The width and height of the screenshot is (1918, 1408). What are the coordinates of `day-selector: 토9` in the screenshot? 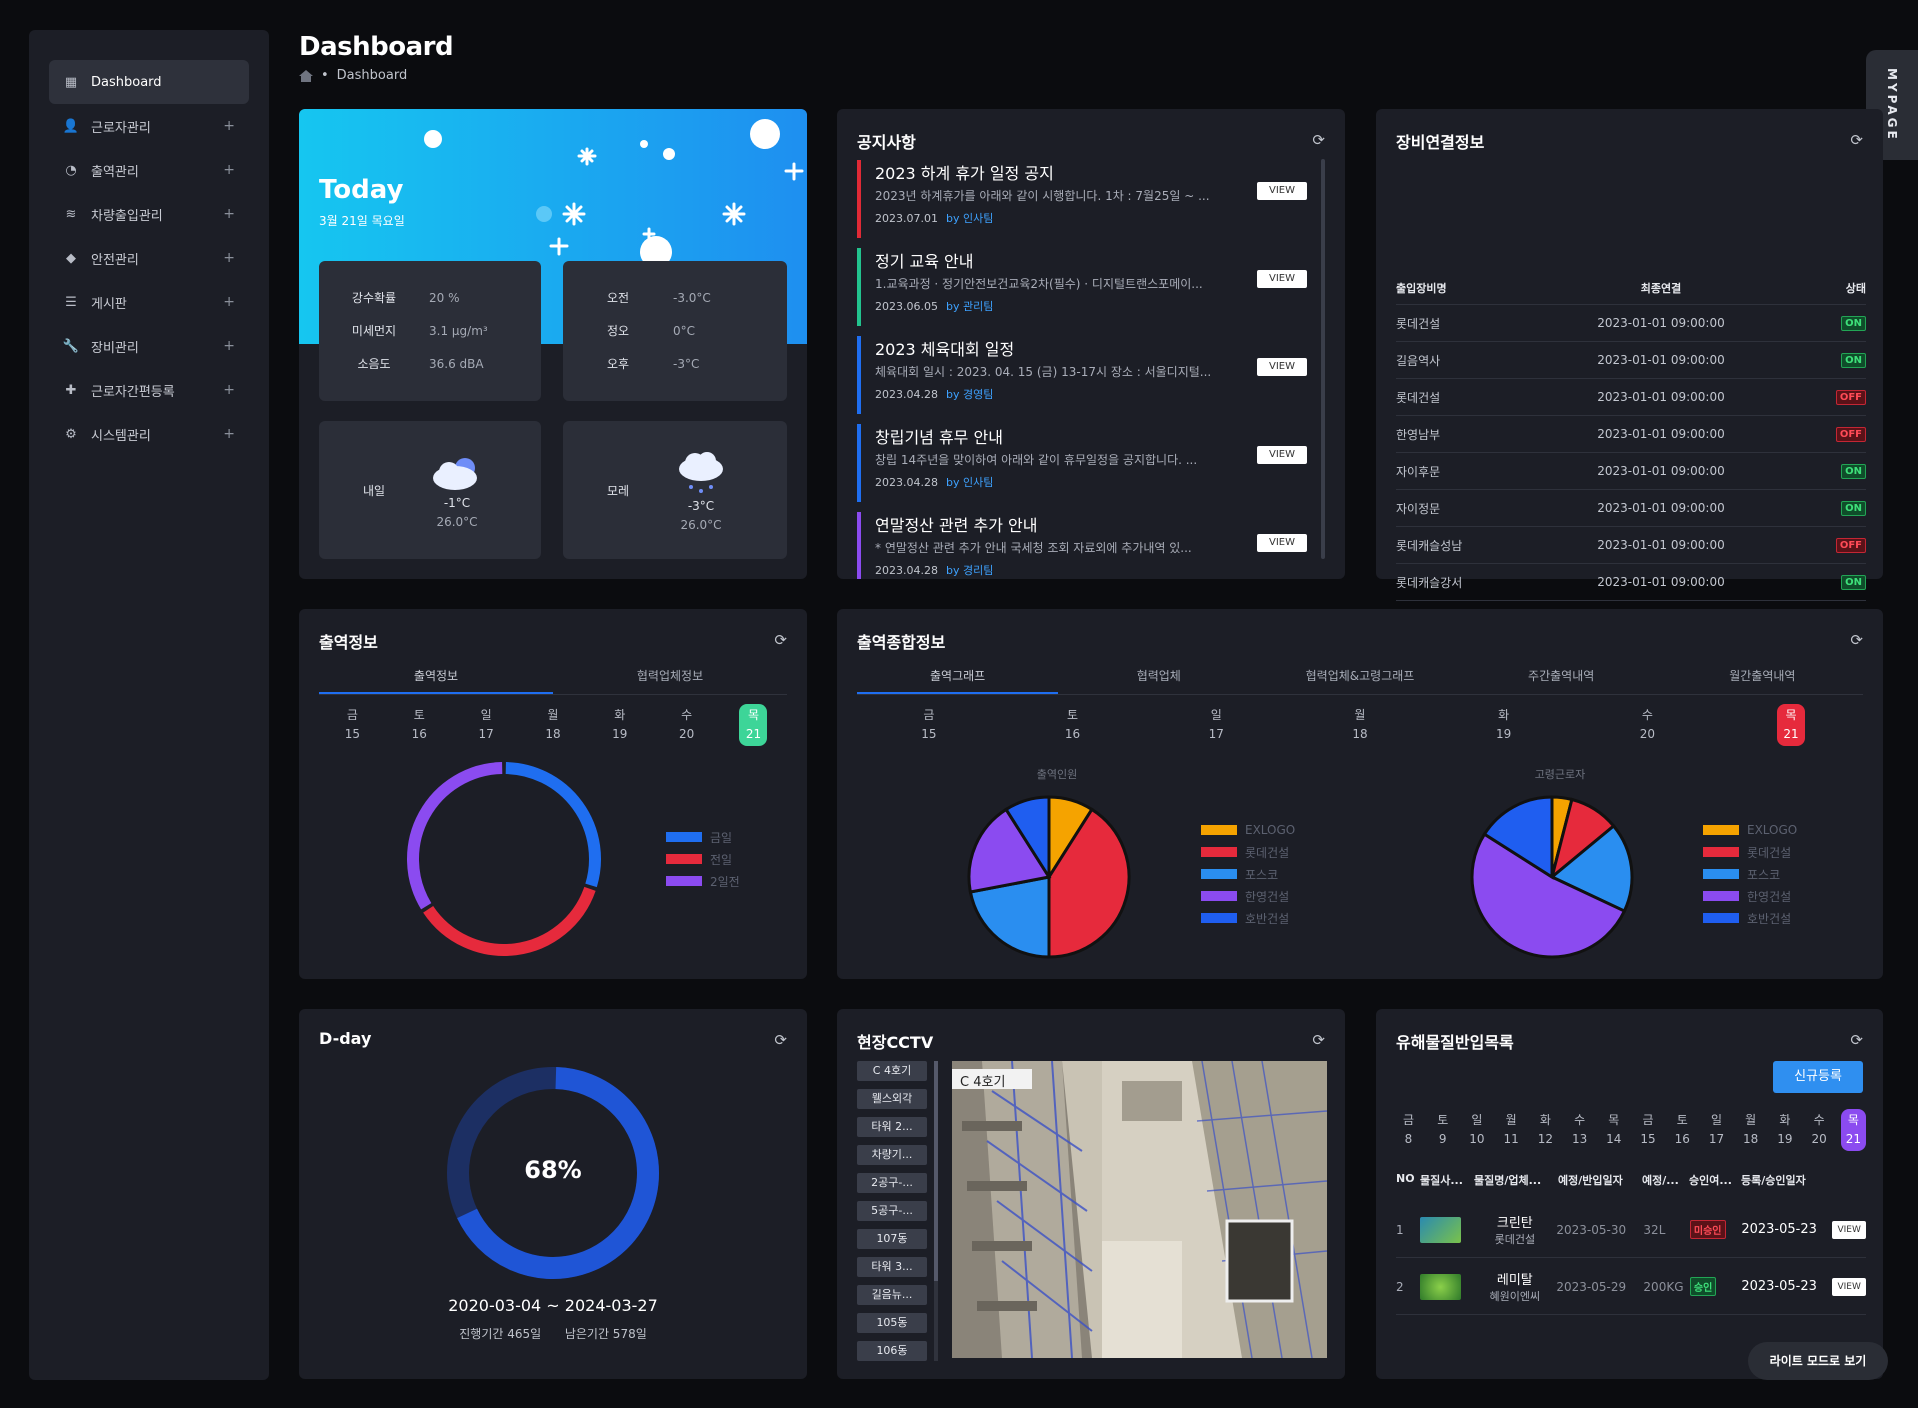 It's located at (1442, 1130).